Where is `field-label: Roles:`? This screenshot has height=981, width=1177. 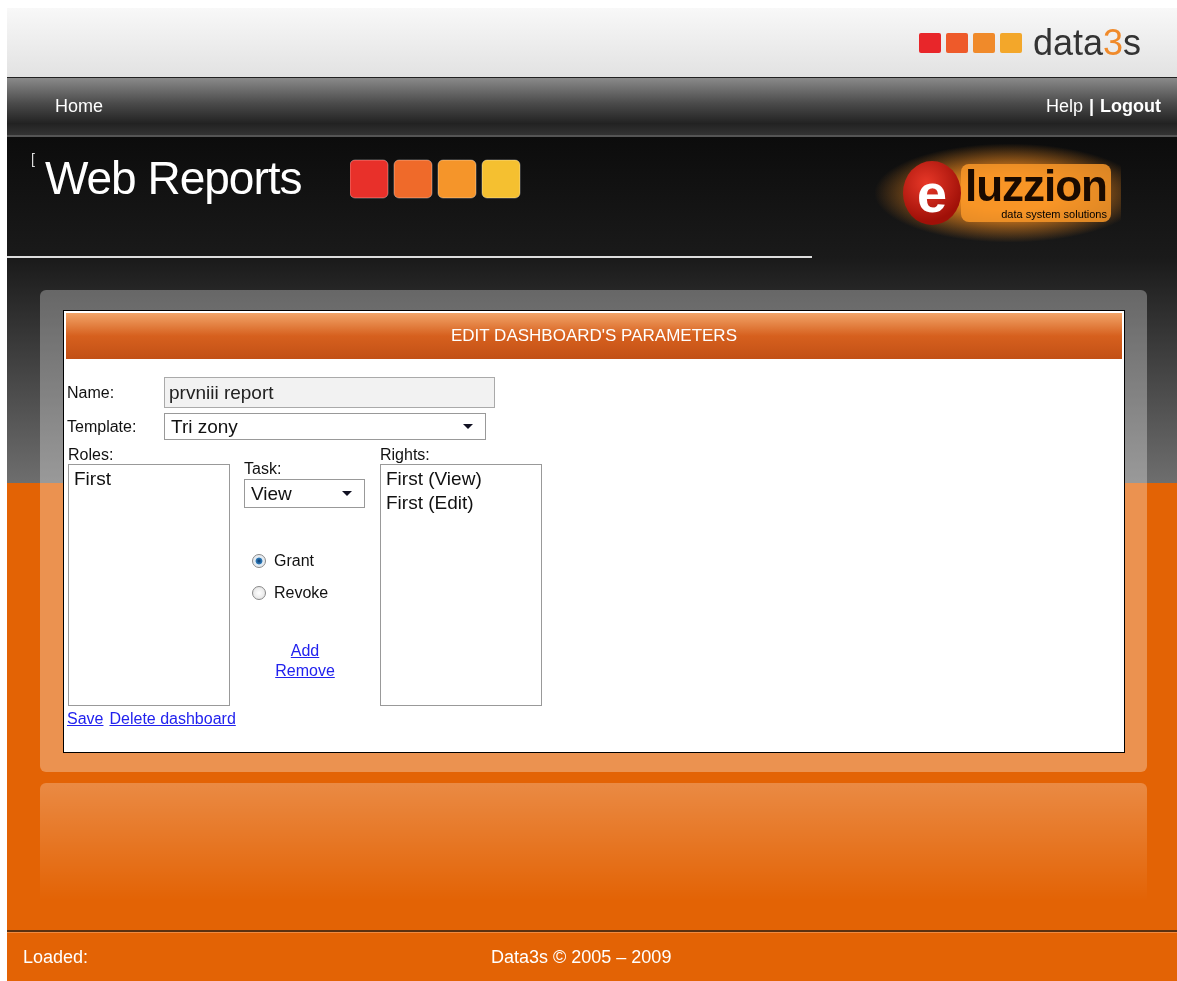 field-label: Roles: is located at coordinates (91, 455).